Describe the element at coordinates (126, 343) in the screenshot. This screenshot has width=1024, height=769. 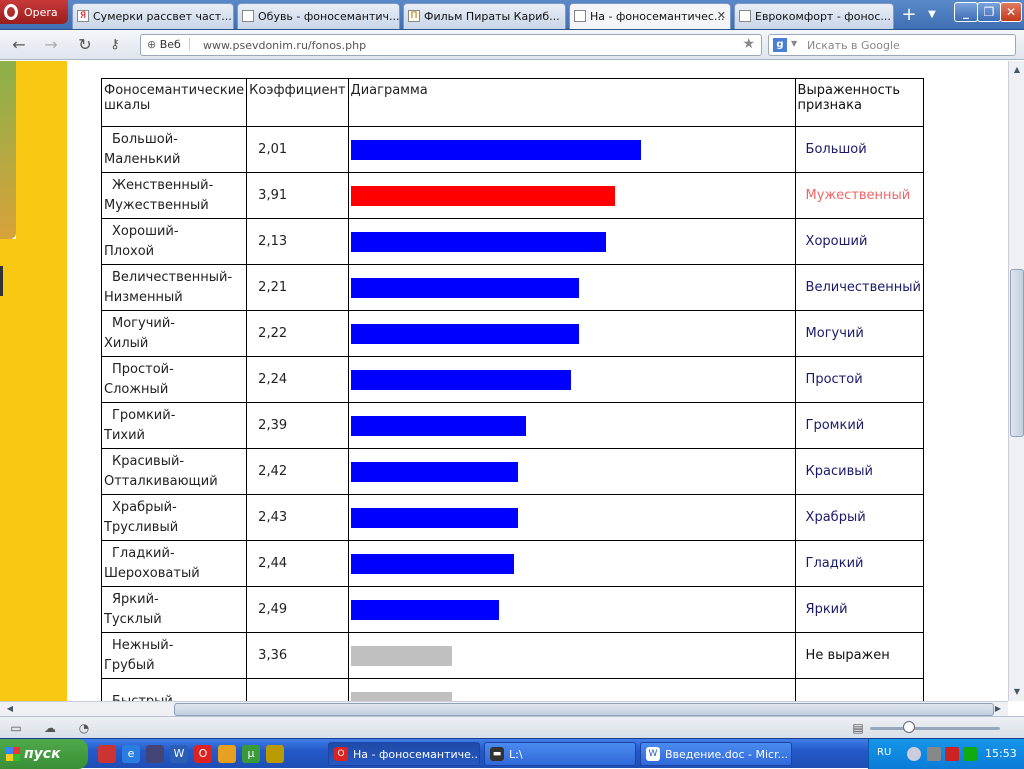
I see `scale-second: Хилый` at that location.